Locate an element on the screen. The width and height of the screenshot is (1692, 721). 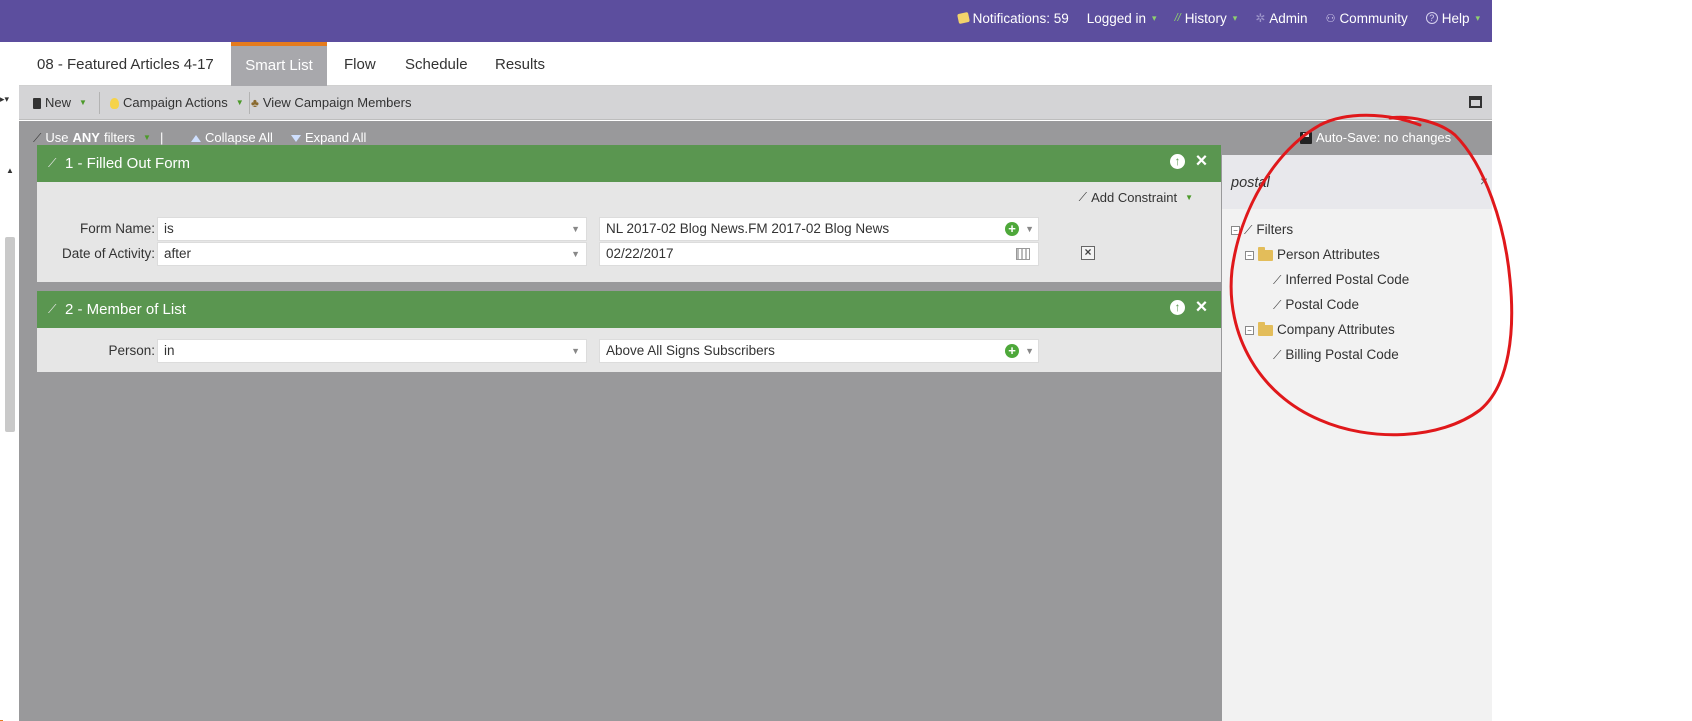
tab-schedule: Schedule is located at coordinates (436, 64).